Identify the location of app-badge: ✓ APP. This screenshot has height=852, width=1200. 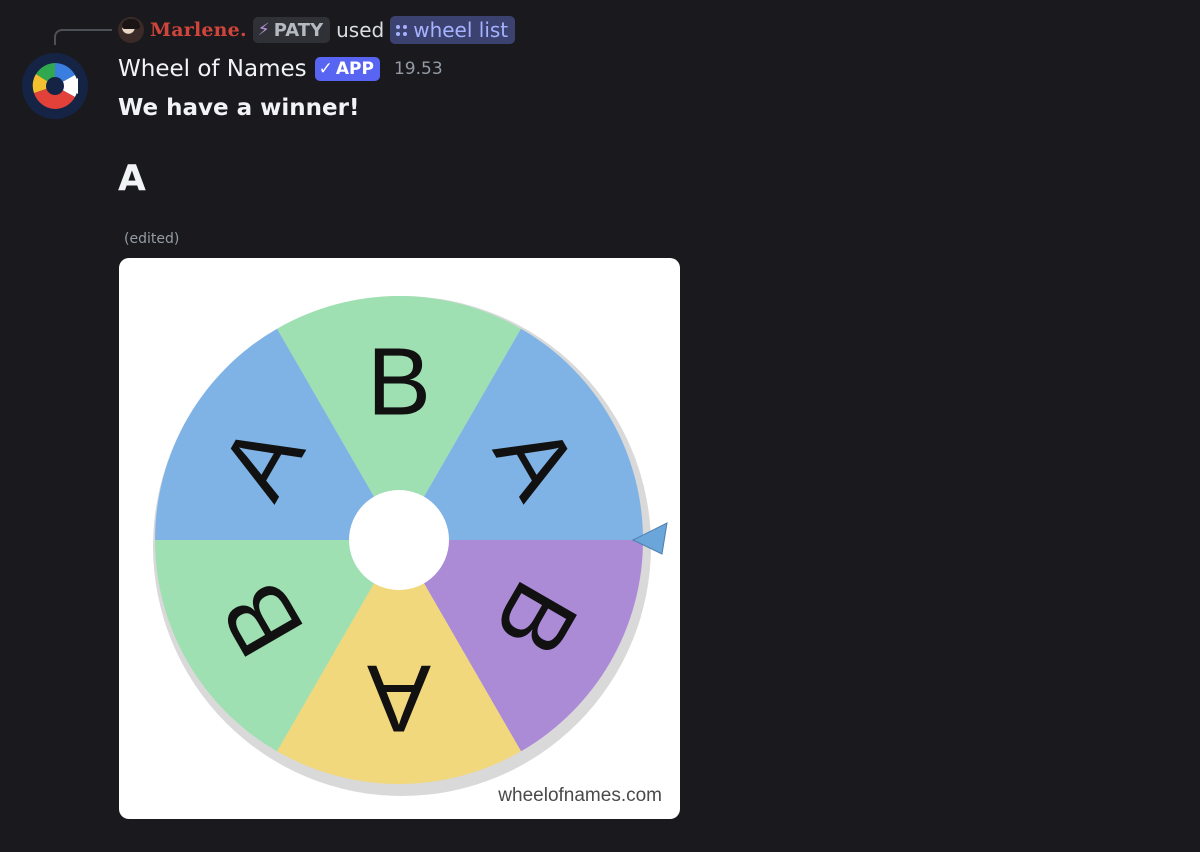
(347, 69).